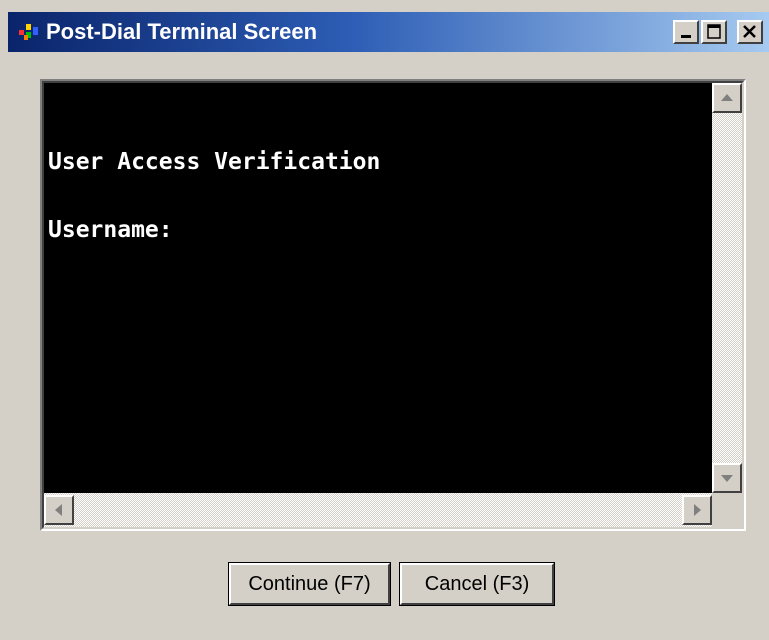  I want to click on close-button, so click(750, 32).